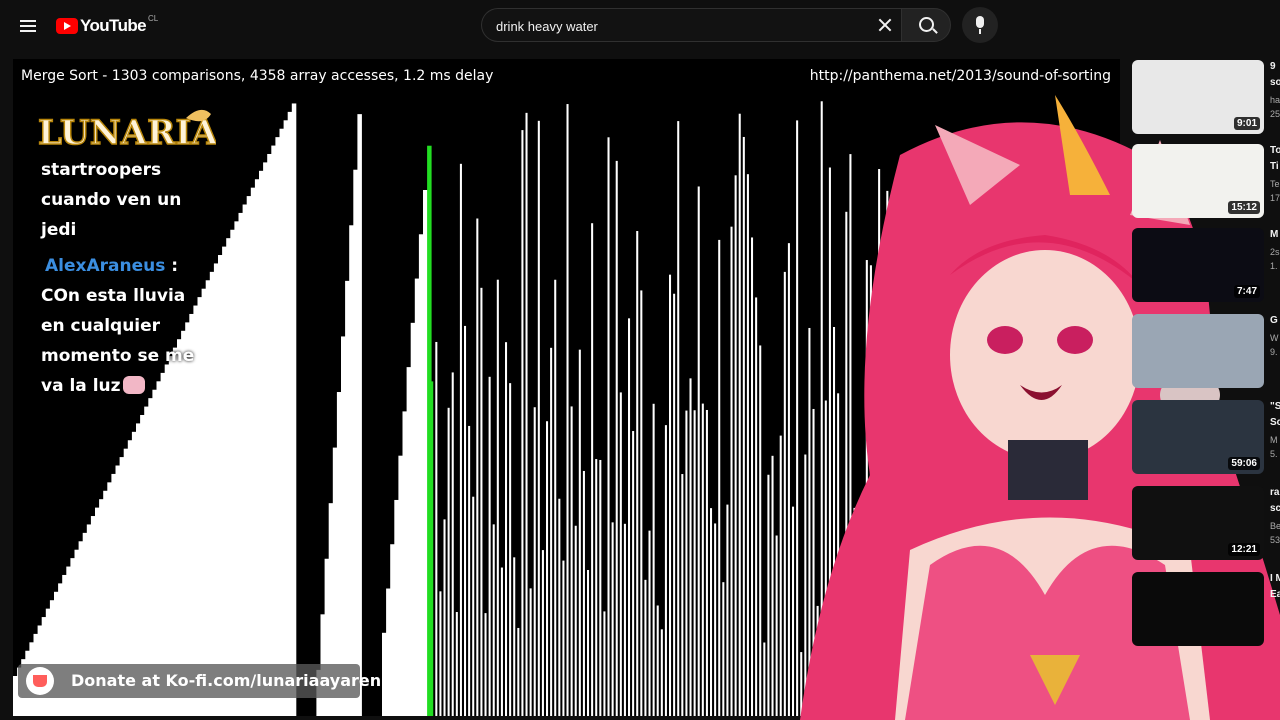  What do you see at coordinates (1244, 463) in the screenshot?
I see `duration-badge: 59:06` at bounding box center [1244, 463].